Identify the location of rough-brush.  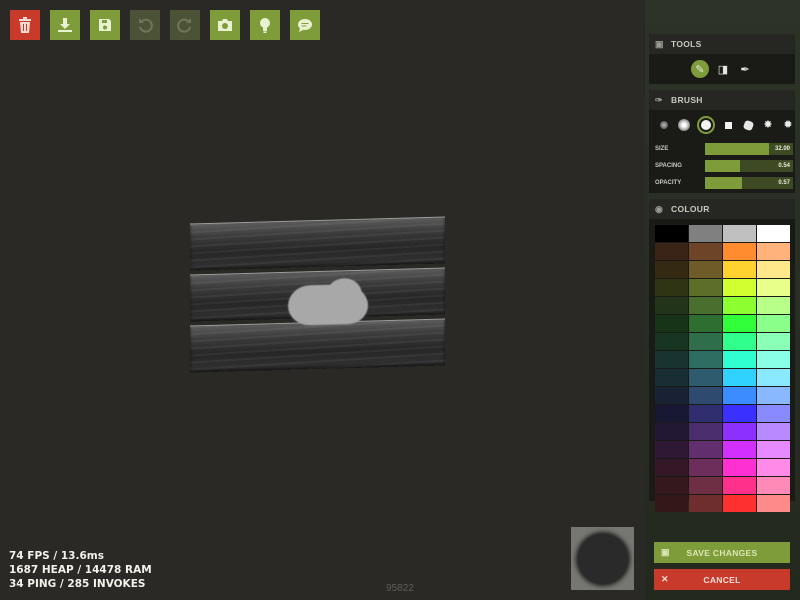
(748, 125).